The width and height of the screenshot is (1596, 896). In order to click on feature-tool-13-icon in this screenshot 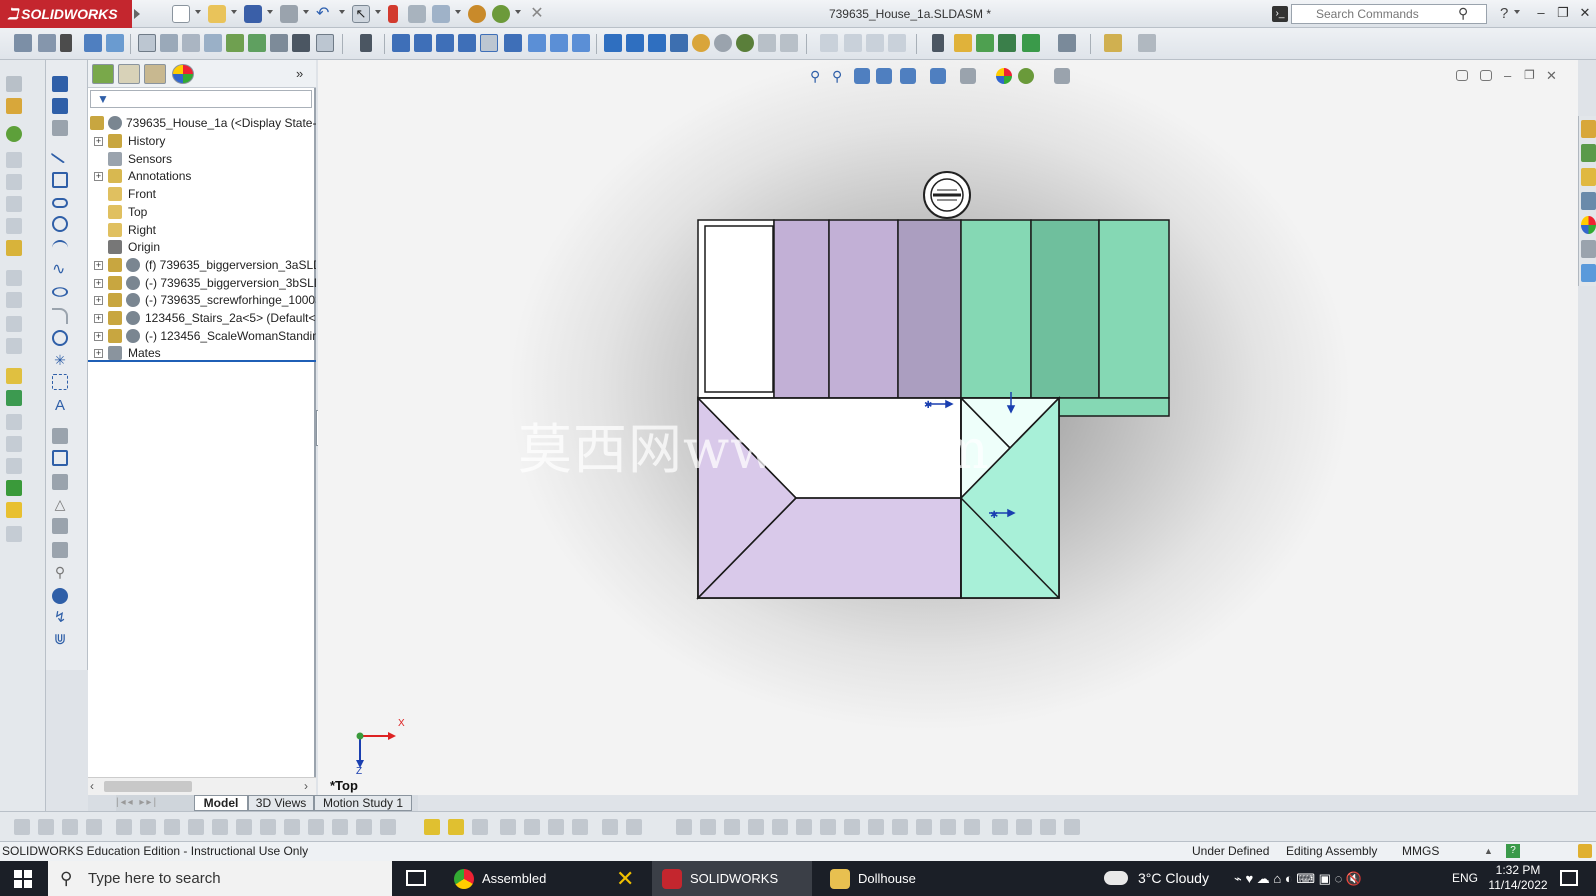, I will do `click(316, 827)`.